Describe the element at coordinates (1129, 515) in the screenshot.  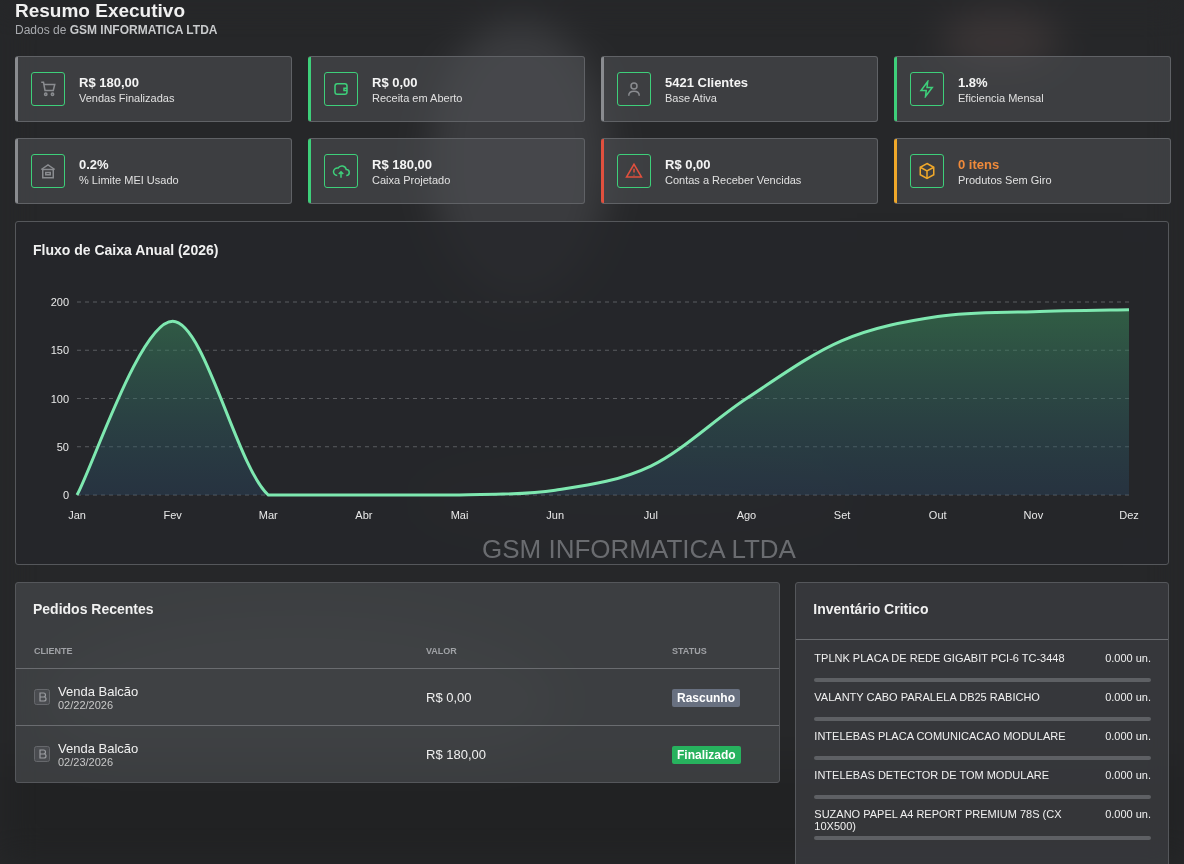
I see `x-tick-label: Dez` at that location.